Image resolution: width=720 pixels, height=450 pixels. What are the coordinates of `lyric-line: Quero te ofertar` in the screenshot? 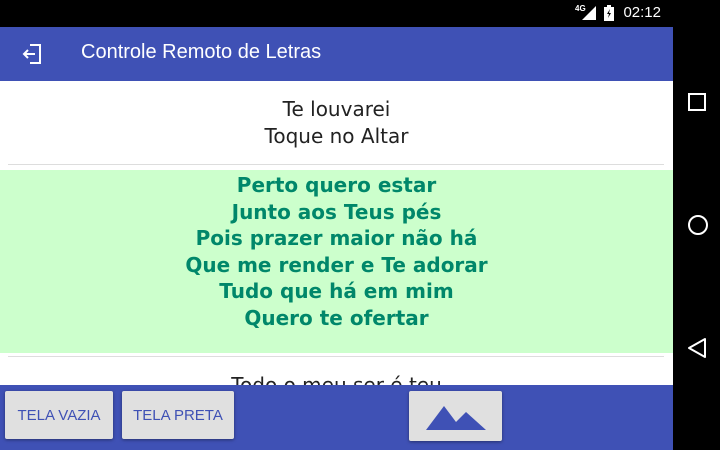 It's located at (336, 317).